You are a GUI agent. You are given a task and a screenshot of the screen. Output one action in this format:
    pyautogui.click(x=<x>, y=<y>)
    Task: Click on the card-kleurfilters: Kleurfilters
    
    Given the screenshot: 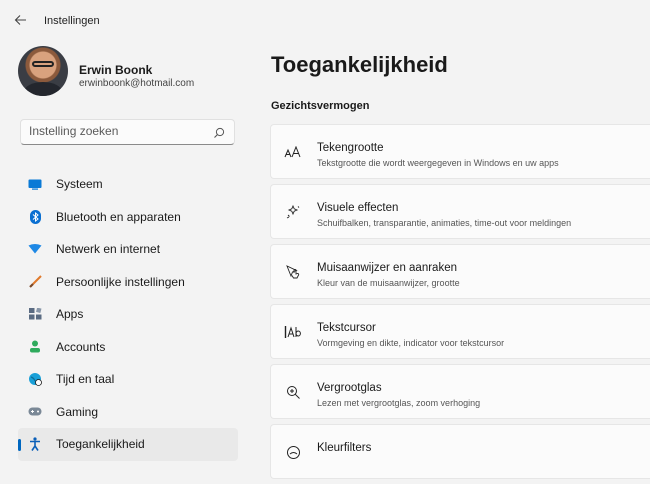 What is the action you would take?
    pyautogui.click(x=460, y=451)
    